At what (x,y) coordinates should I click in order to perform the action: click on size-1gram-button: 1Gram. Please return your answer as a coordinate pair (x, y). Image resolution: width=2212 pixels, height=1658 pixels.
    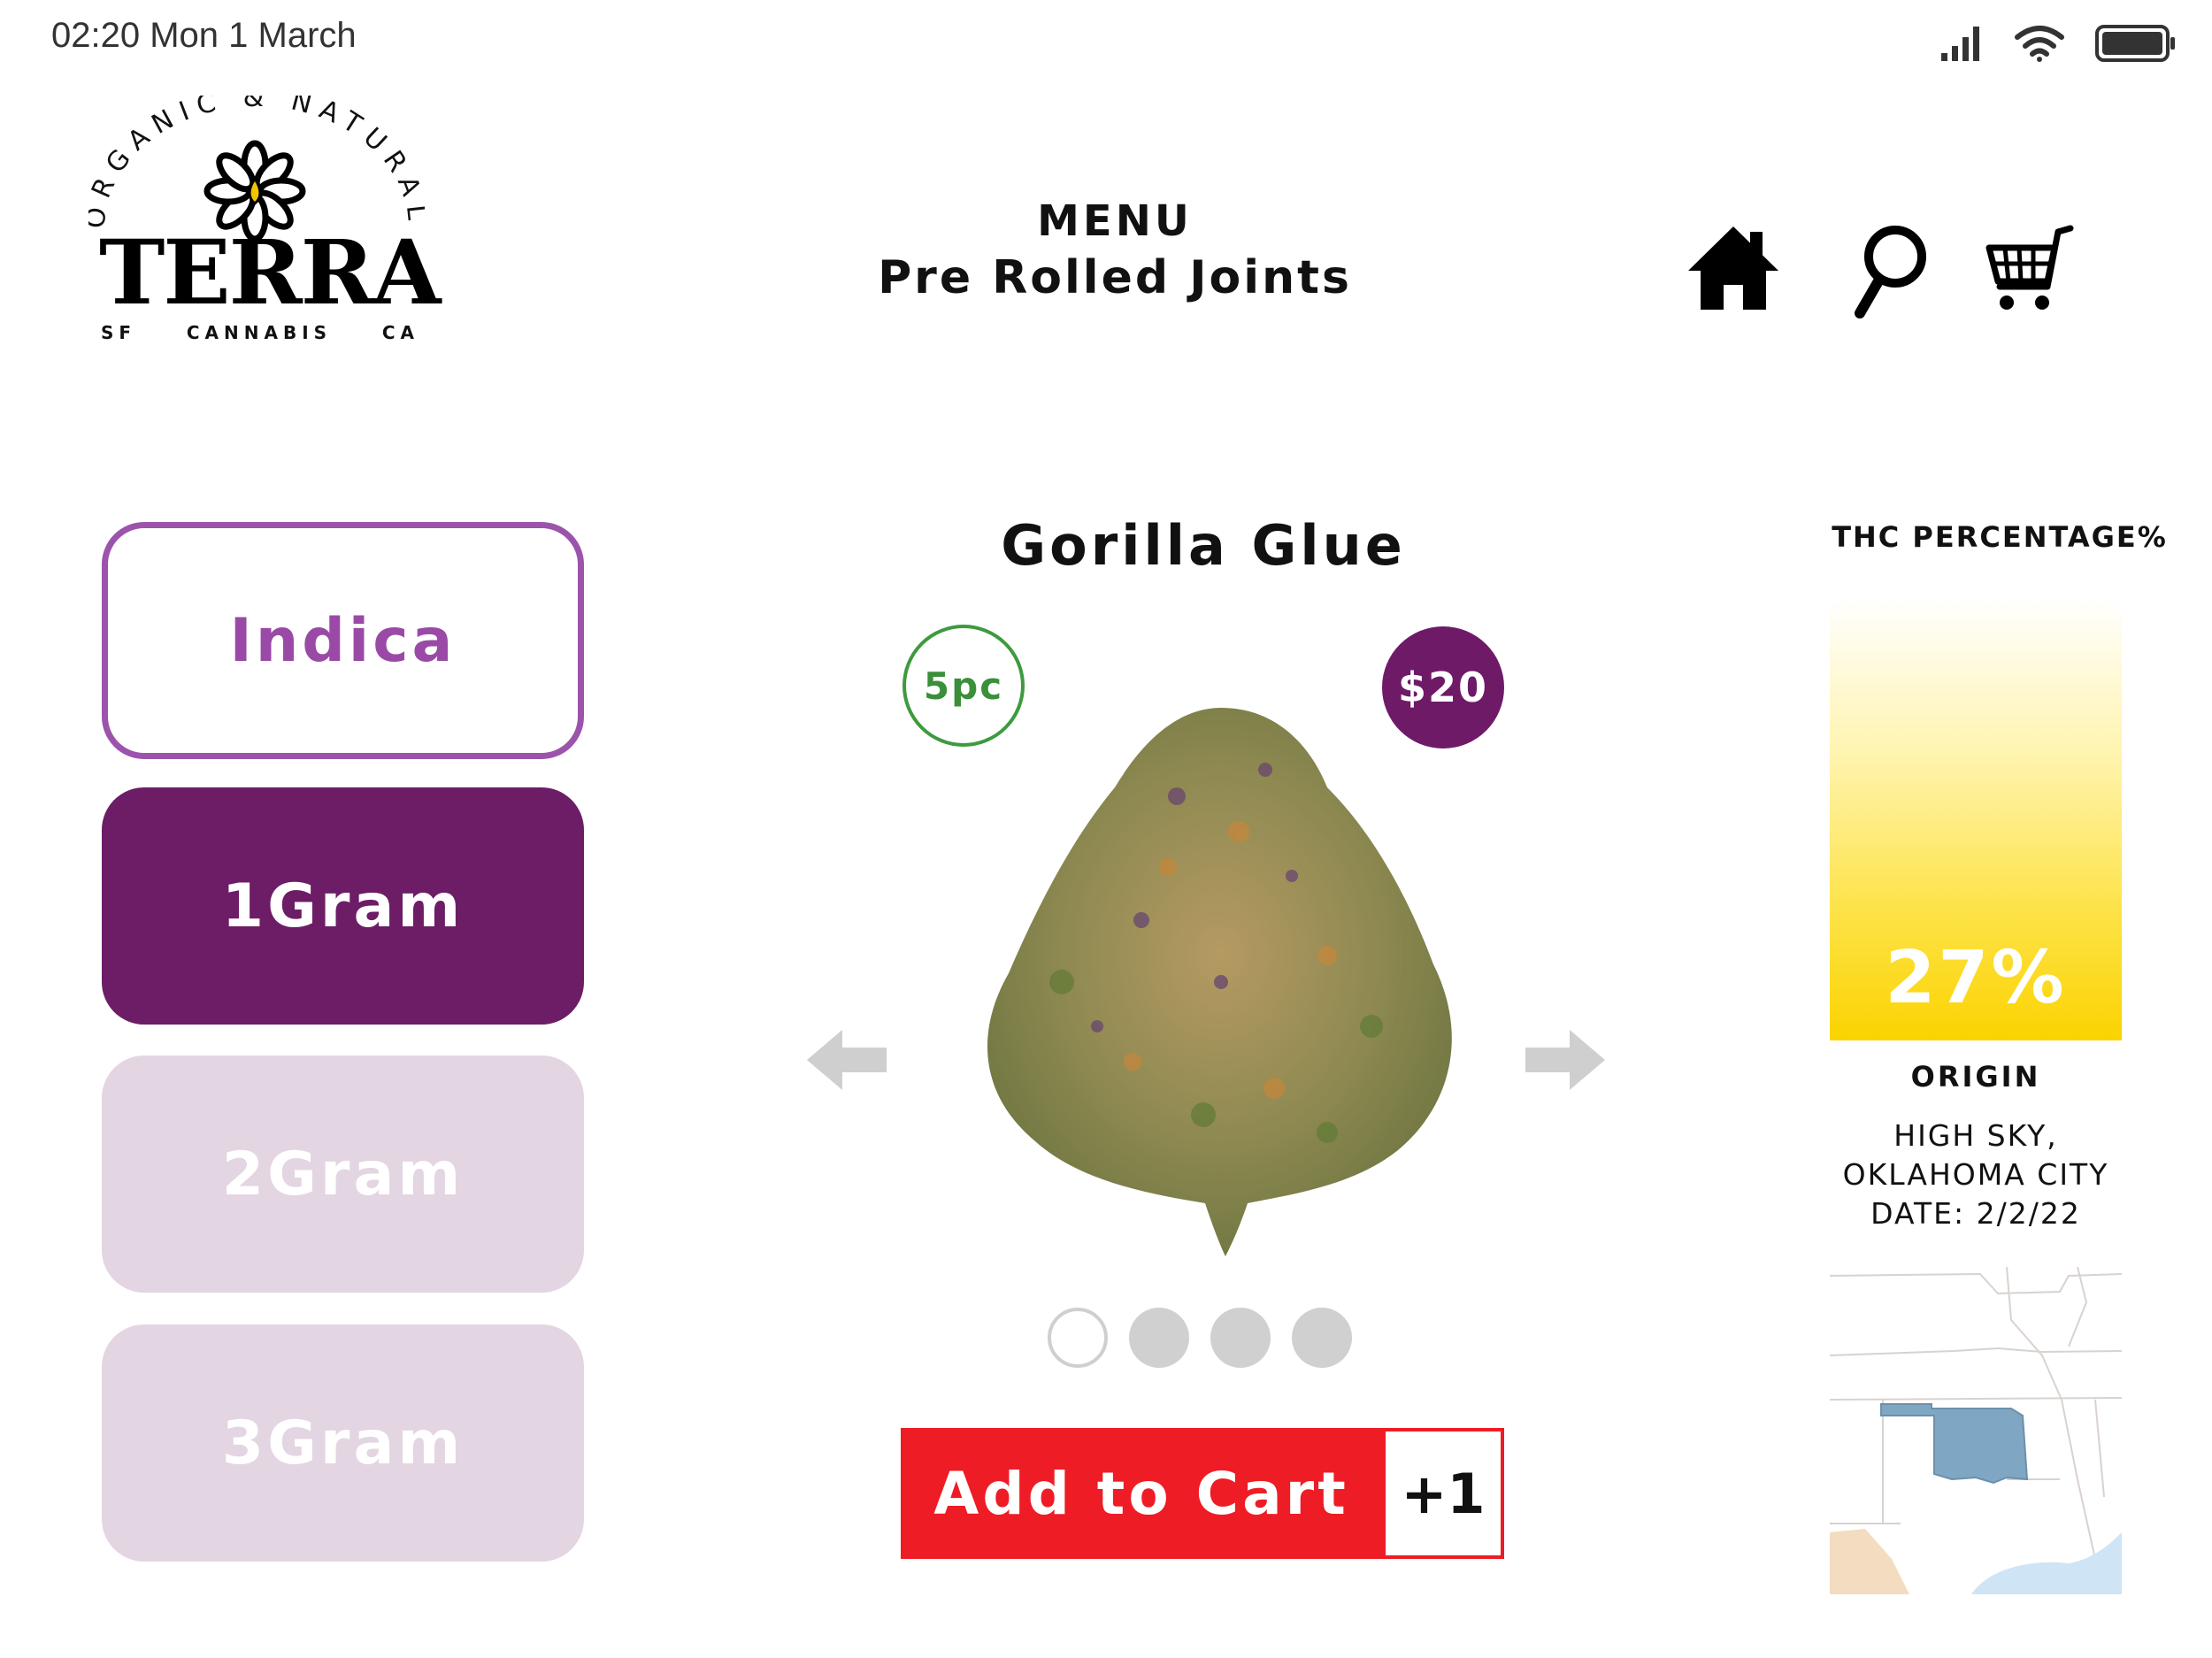
    Looking at the image, I should click on (343, 906).